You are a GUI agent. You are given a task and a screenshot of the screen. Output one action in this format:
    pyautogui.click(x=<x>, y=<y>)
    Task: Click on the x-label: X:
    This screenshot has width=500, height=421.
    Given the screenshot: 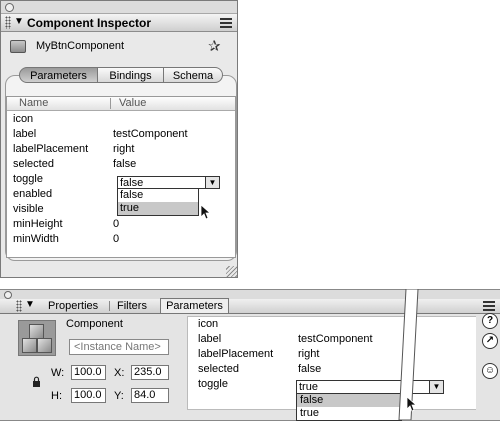 What is the action you would take?
    pyautogui.click(x=119, y=373)
    